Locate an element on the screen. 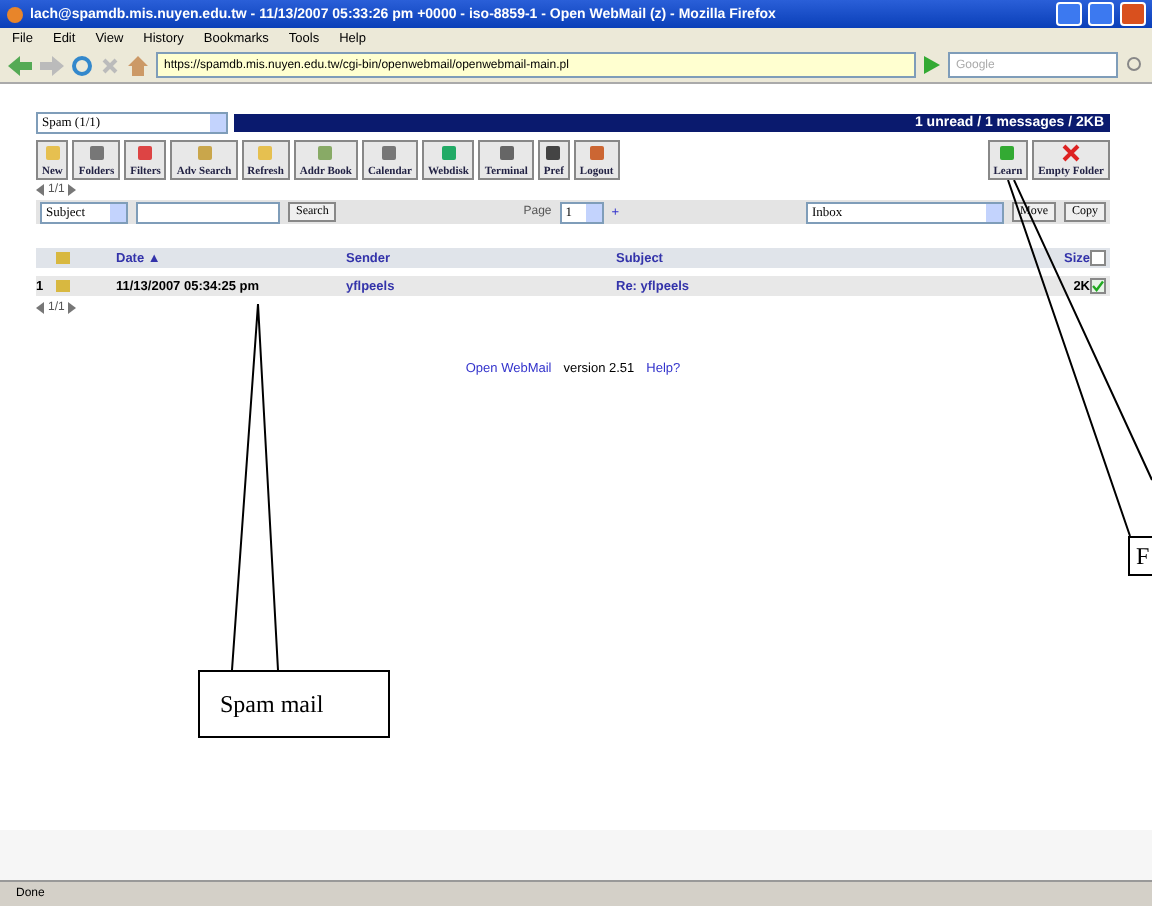 This screenshot has height=906, width=1152. callout-label: Spam mail is located at coordinates (294, 704).